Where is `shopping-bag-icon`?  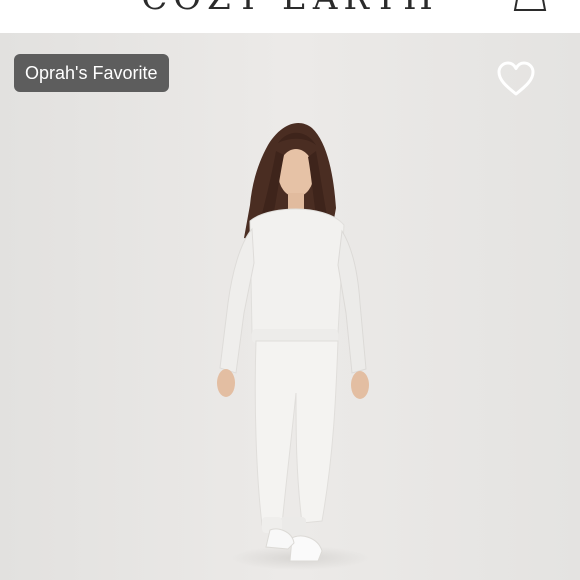
shopping-bag-icon is located at coordinates (530, 6).